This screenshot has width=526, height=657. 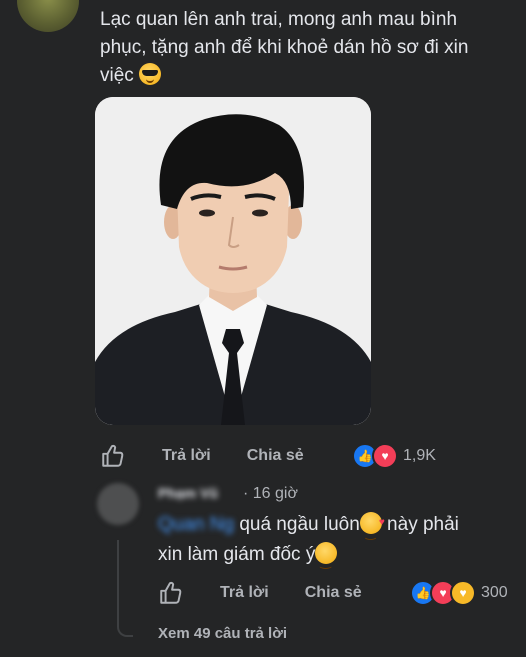 I want to click on reply-reactions: 👍 ♥ ♥ 300, so click(x=459, y=593).